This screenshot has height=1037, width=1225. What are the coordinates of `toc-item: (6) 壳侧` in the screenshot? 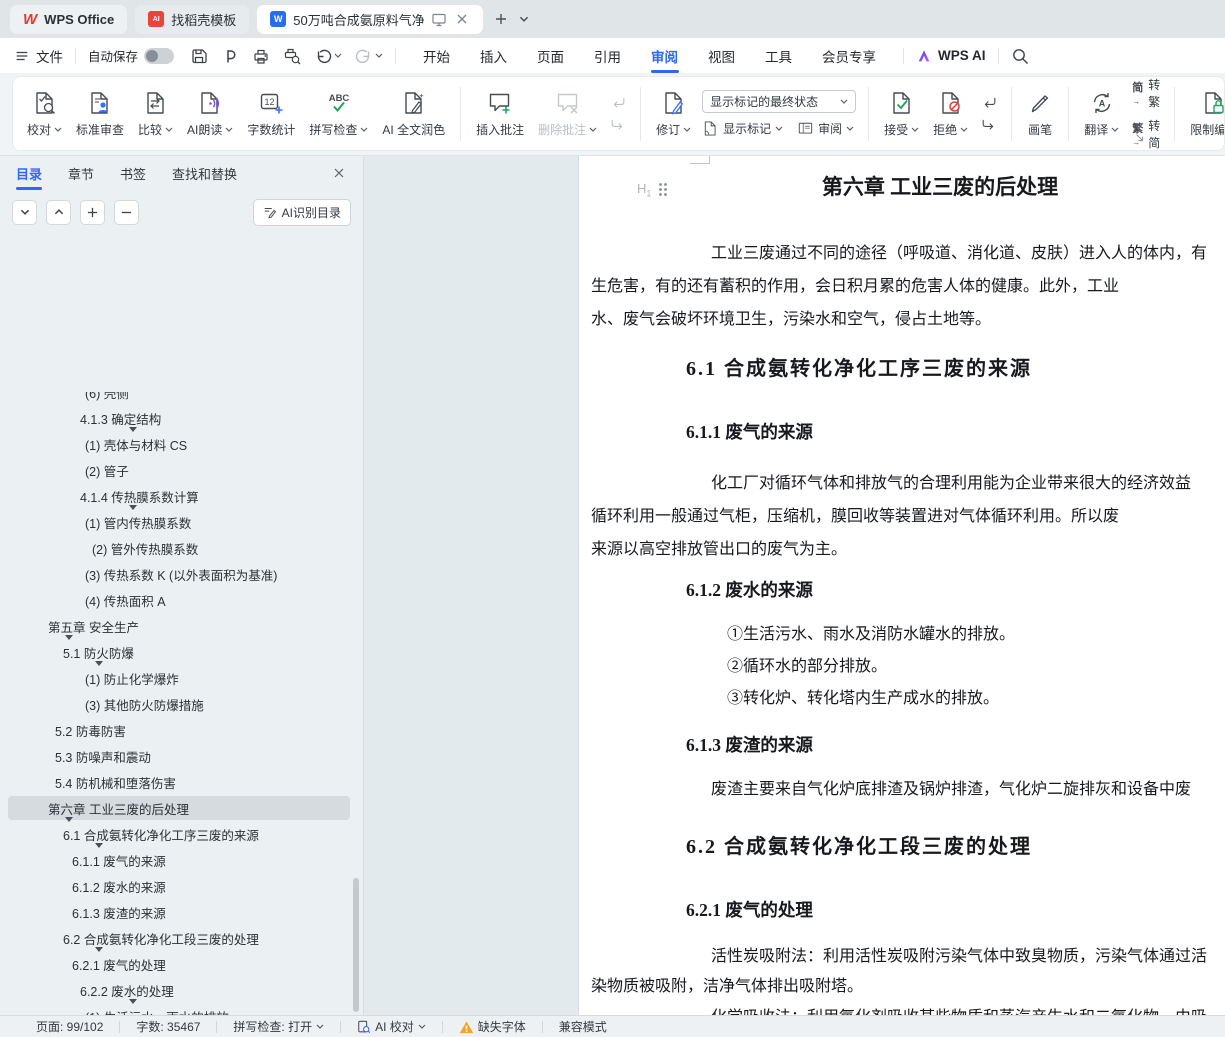 It's located at (181, 398).